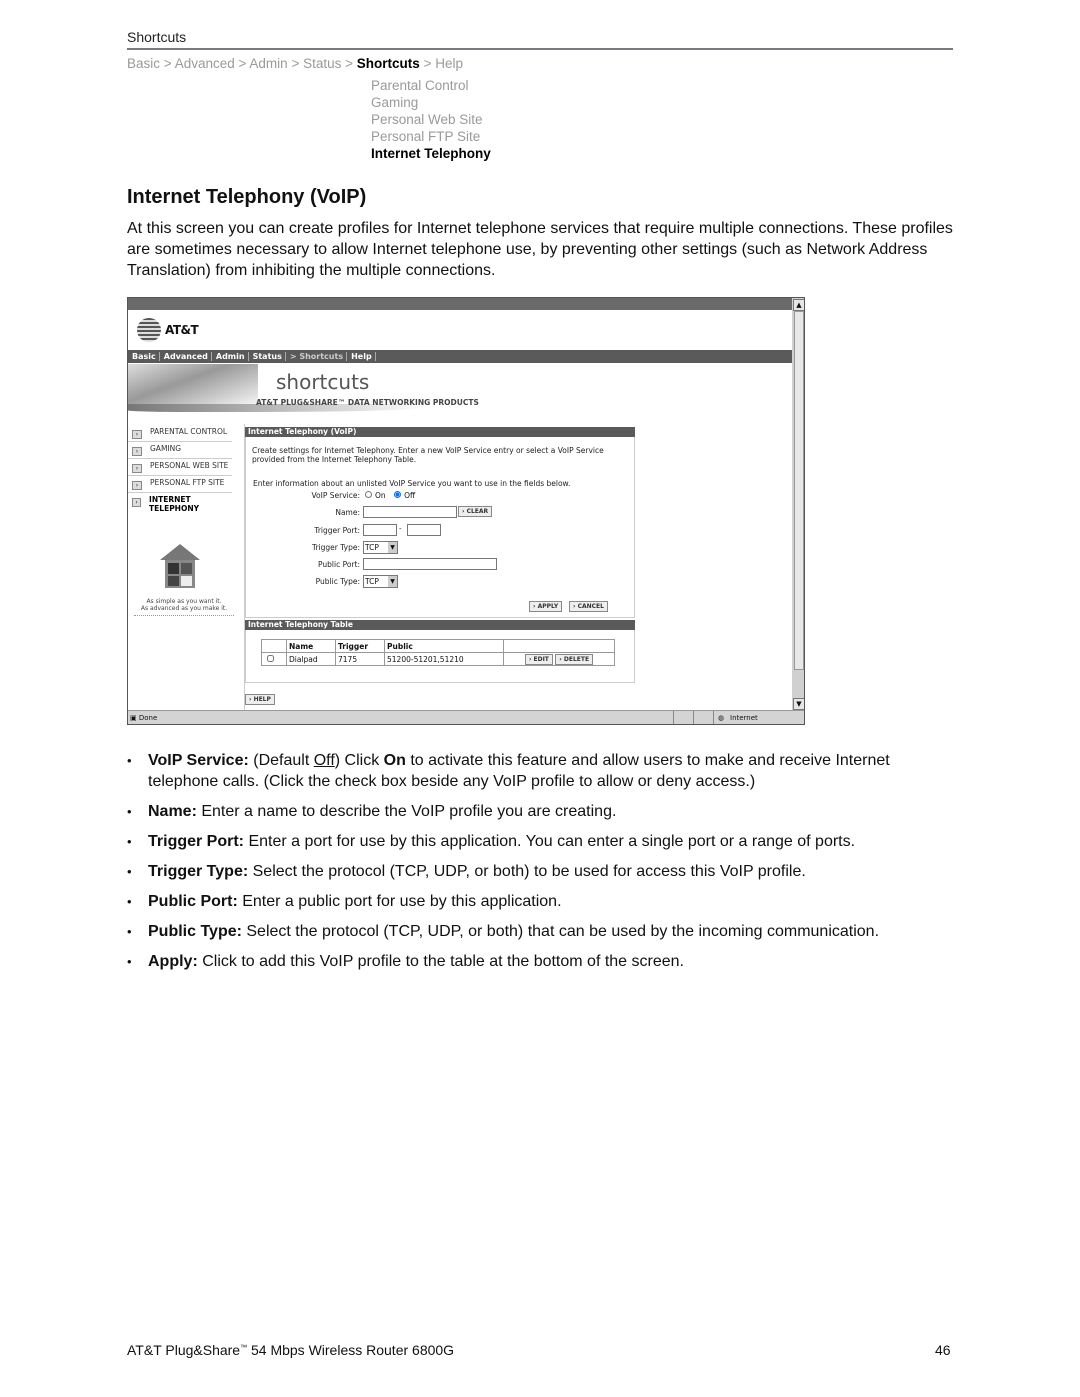 The image size is (1080, 1397). Describe the element at coordinates (394, 760) in the screenshot. I see `bullet-bold: On` at that location.